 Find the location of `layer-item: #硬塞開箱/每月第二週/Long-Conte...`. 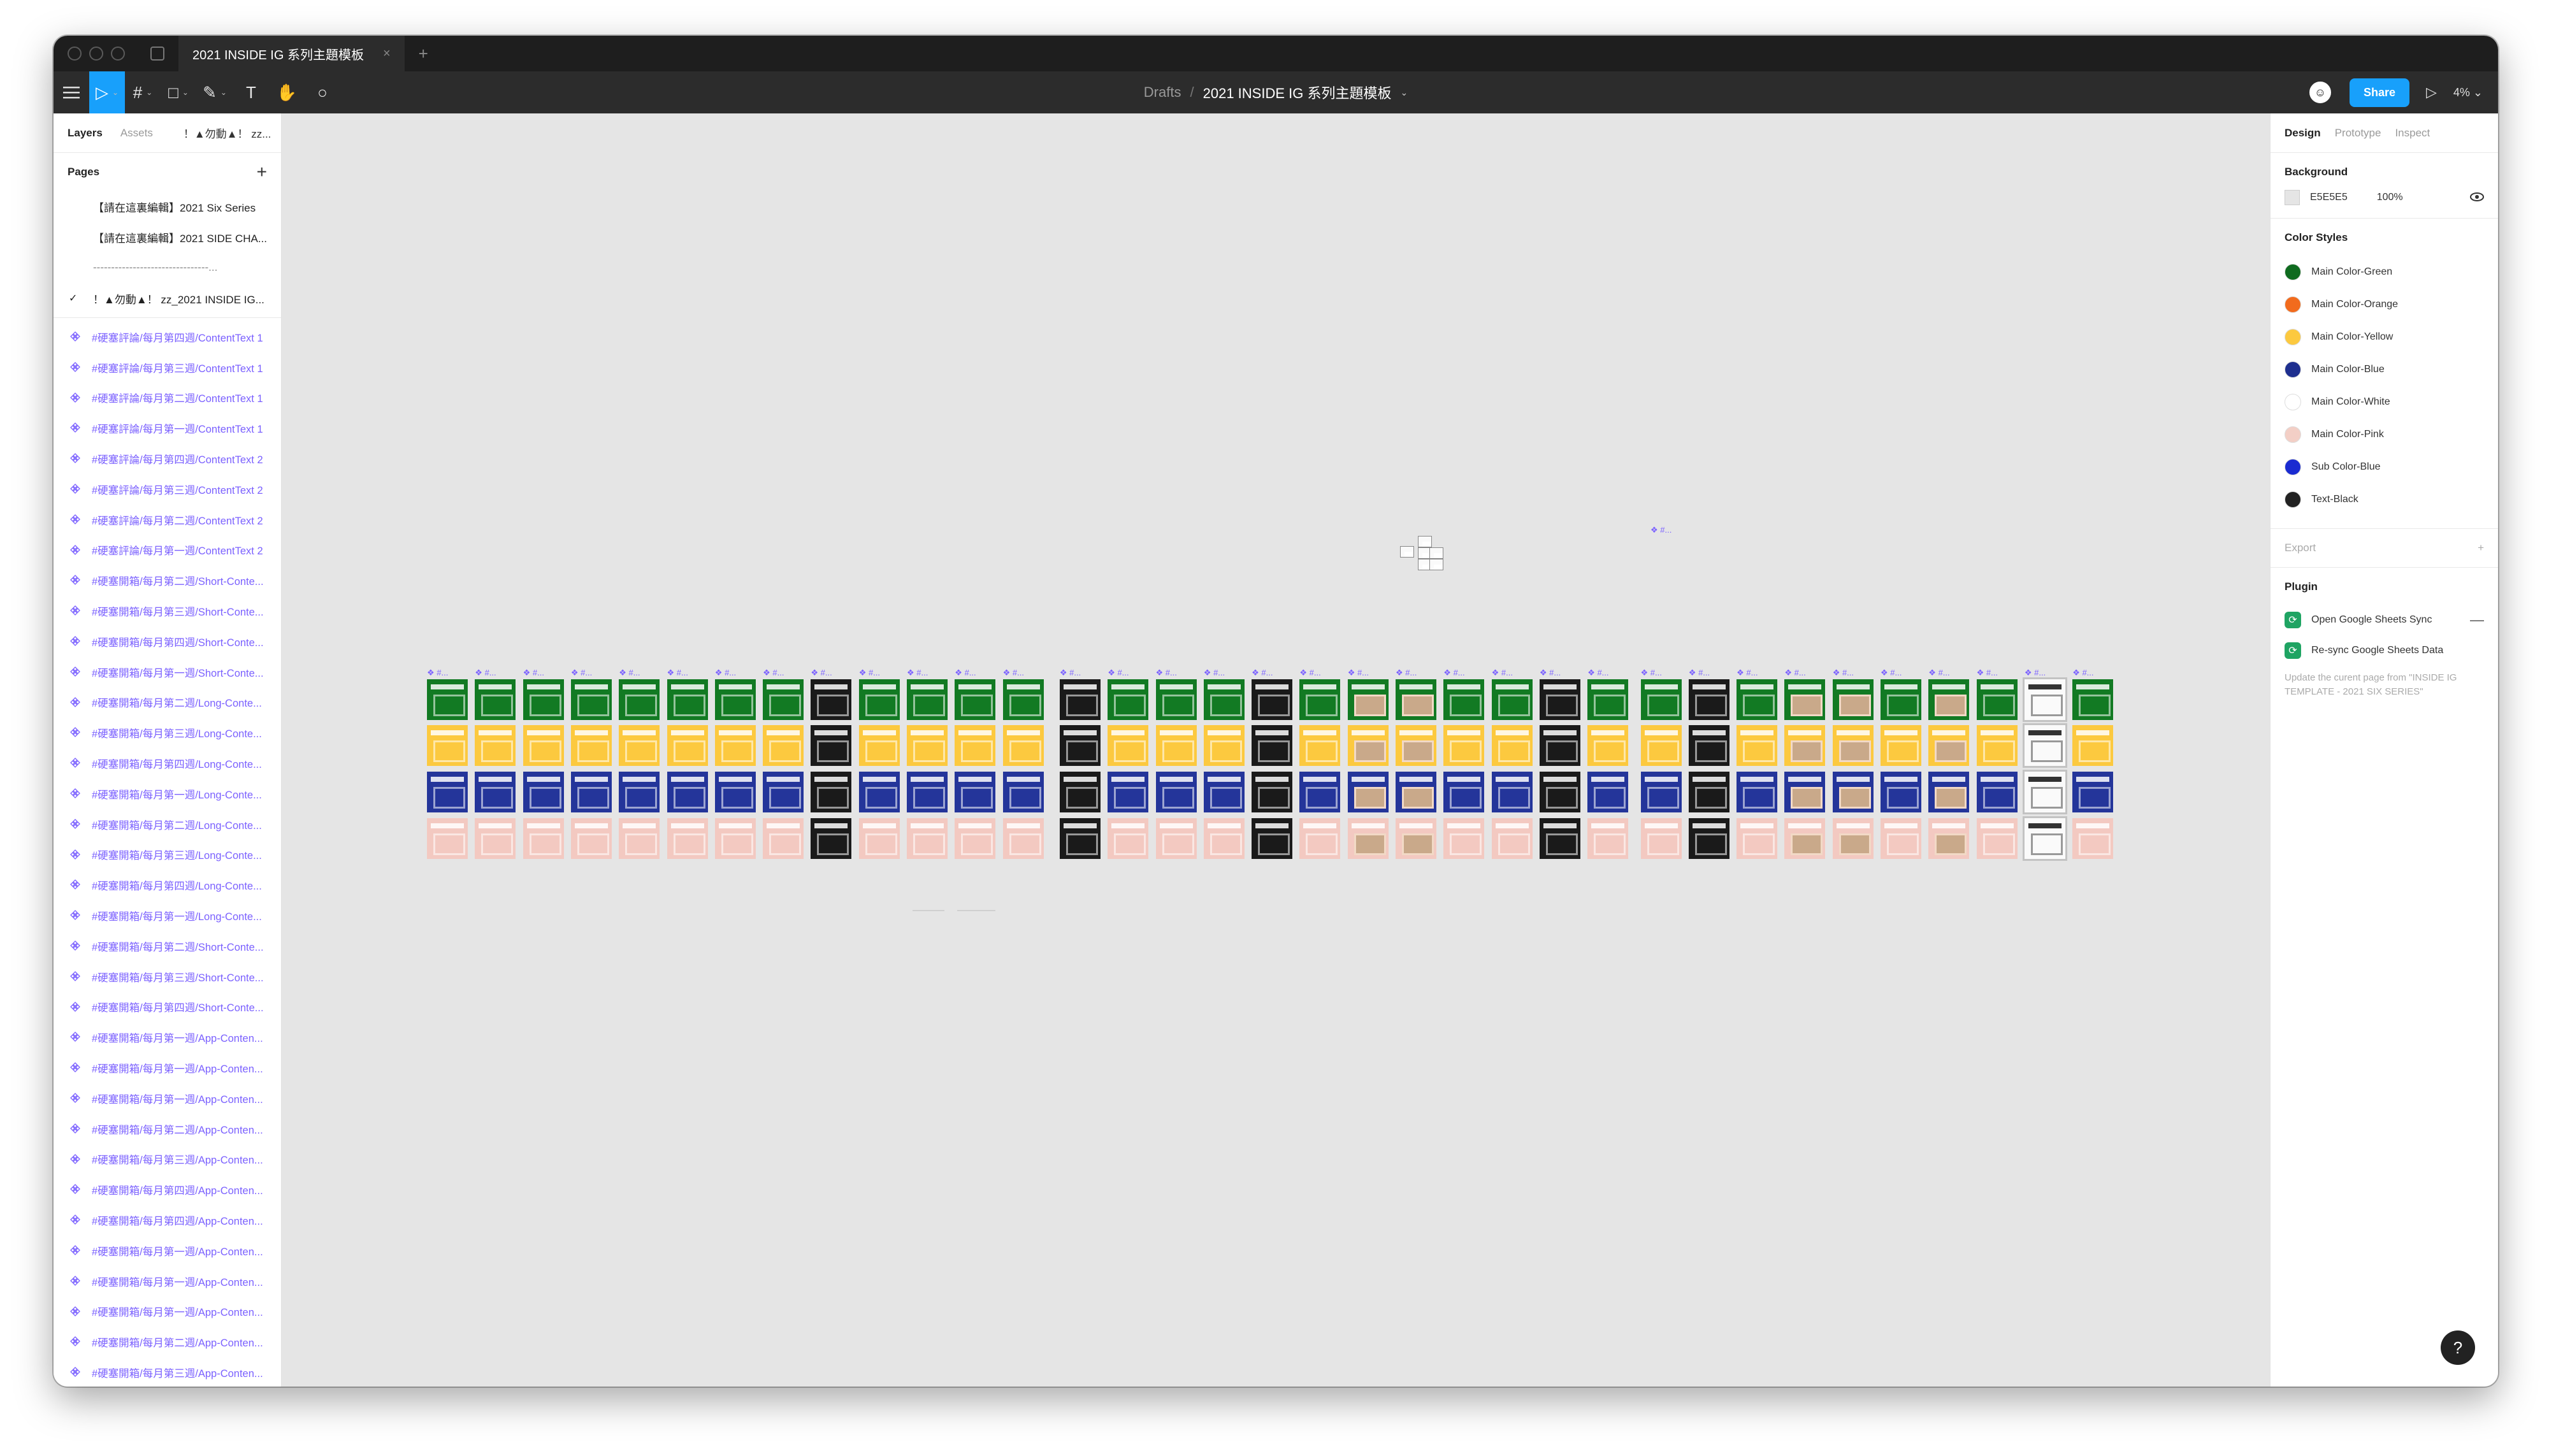

layer-item: #硬塞開箱/每月第二週/Long-Conte... is located at coordinates (168, 703).